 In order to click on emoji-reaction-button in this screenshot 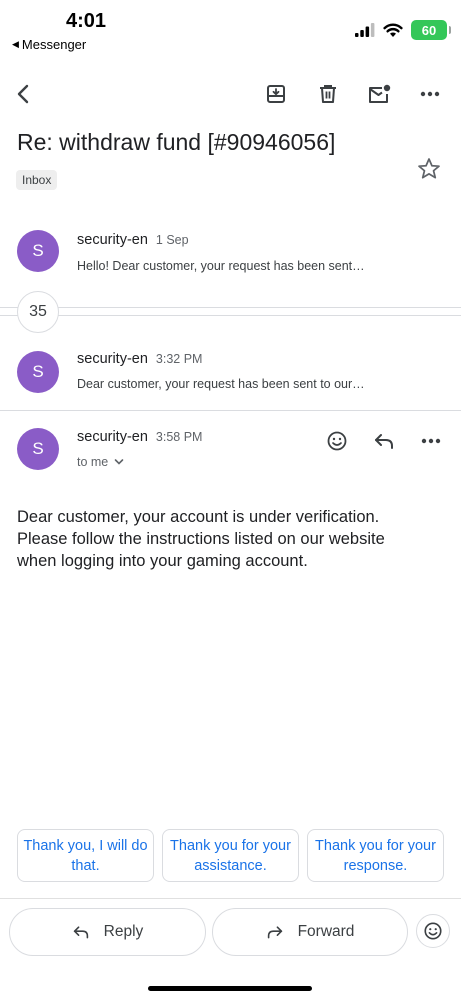, I will do `click(433, 931)`.